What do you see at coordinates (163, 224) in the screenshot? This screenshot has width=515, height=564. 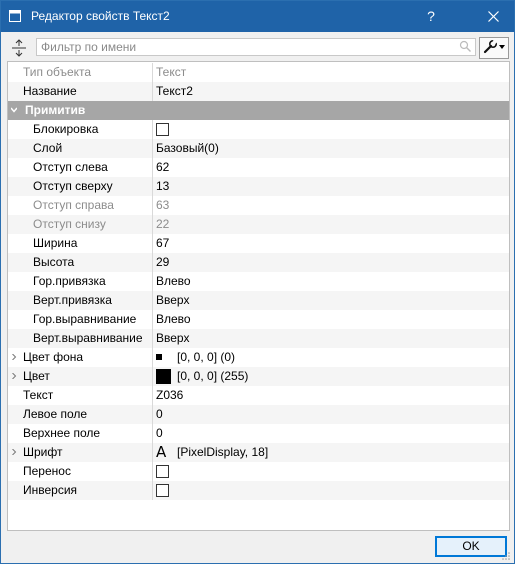 I see `property-value: 22` at bounding box center [163, 224].